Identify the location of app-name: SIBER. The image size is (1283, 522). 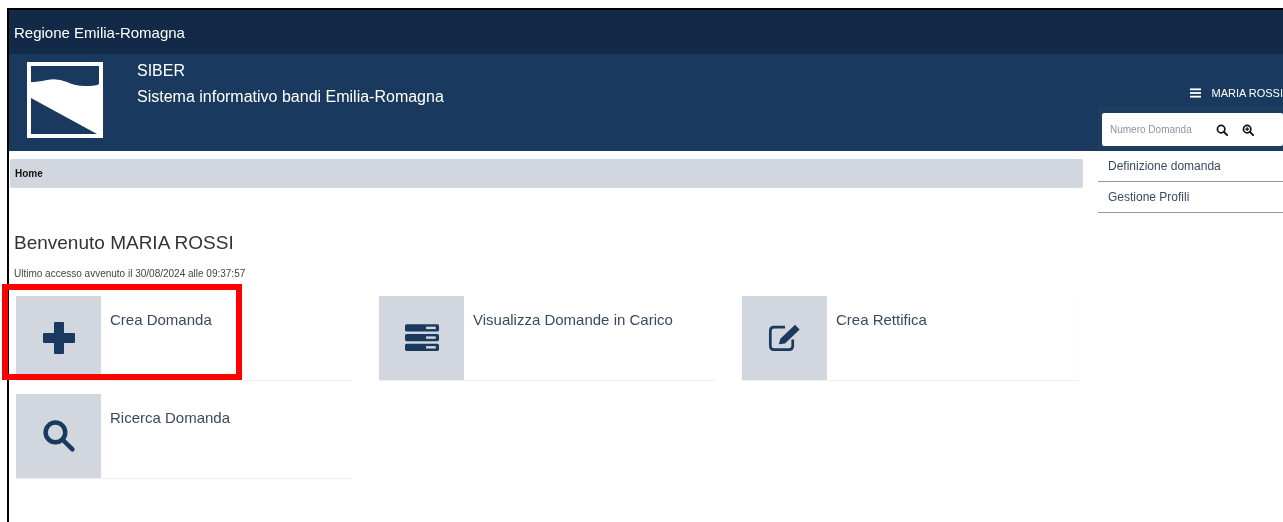
(161, 71).